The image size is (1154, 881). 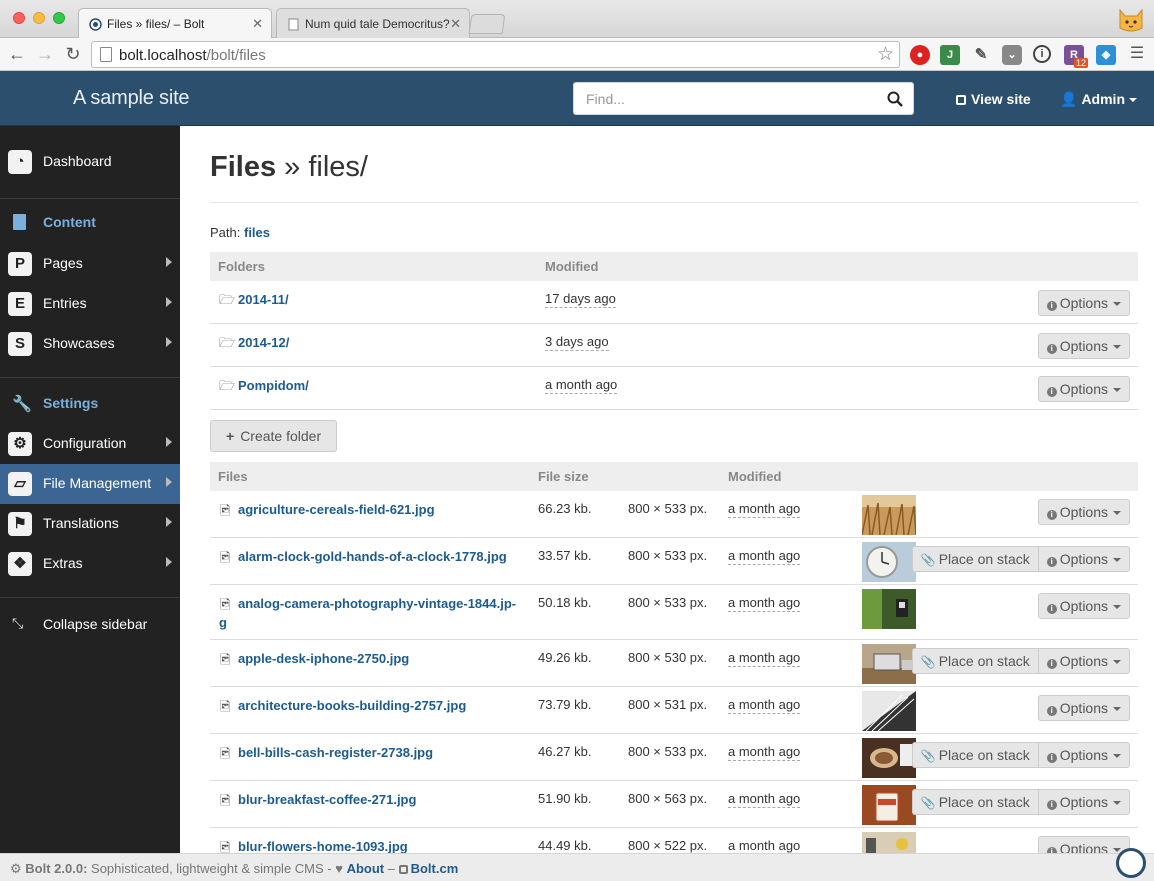 What do you see at coordinates (366, 868) in the screenshot?
I see `about-link: About` at bounding box center [366, 868].